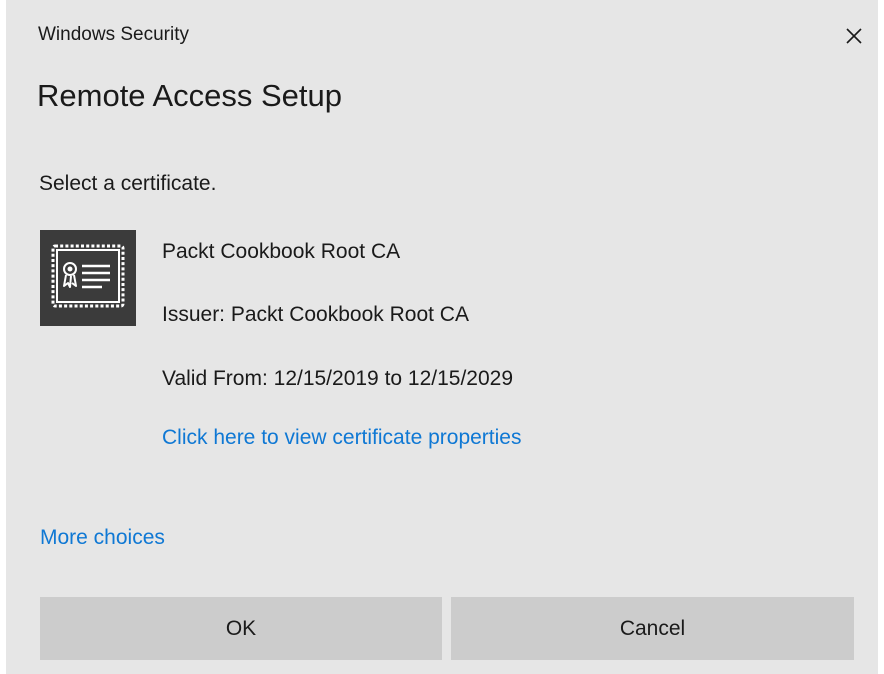 The image size is (884, 674). Describe the element at coordinates (113, 34) in the screenshot. I see `window-title: Windows Security` at that location.